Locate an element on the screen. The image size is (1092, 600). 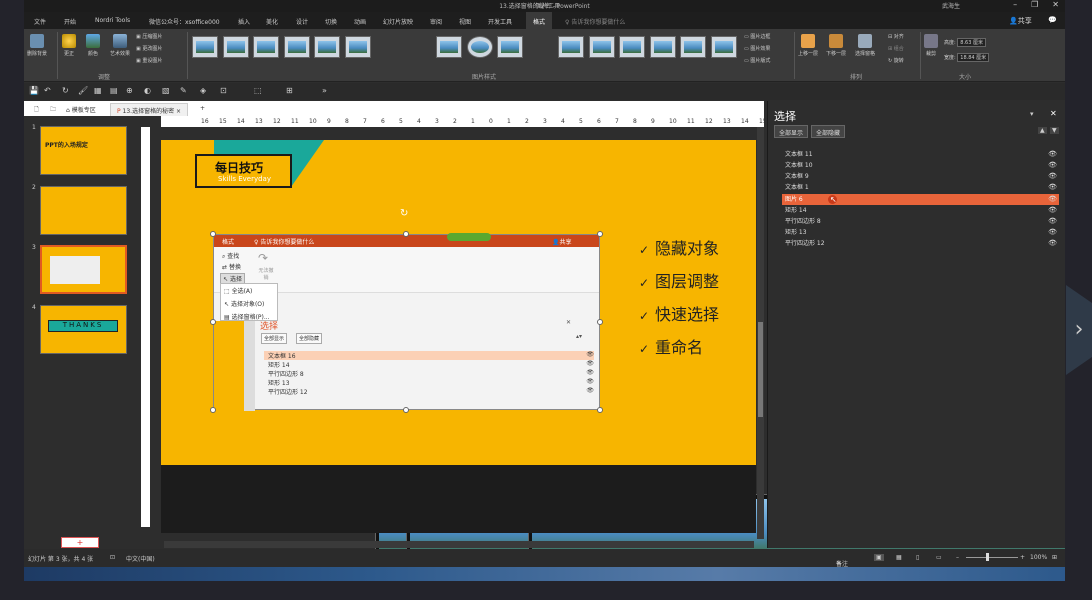
rotate-button: ↻ 旋转 is located at coordinates (896, 60).